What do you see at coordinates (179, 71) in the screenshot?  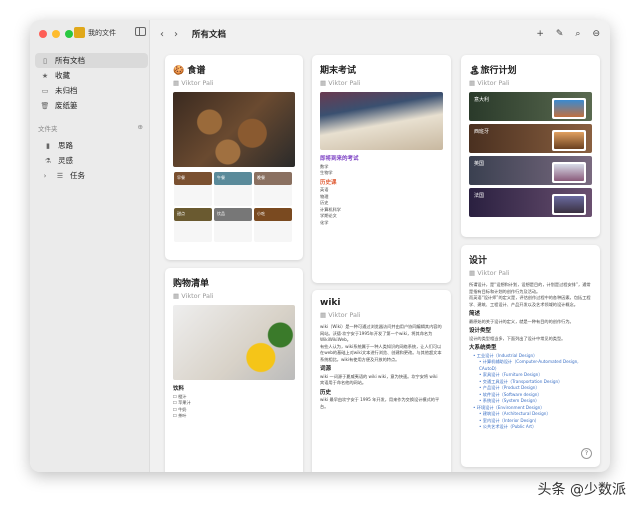 I see `cookie-icon: 🍪` at bounding box center [179, 71].